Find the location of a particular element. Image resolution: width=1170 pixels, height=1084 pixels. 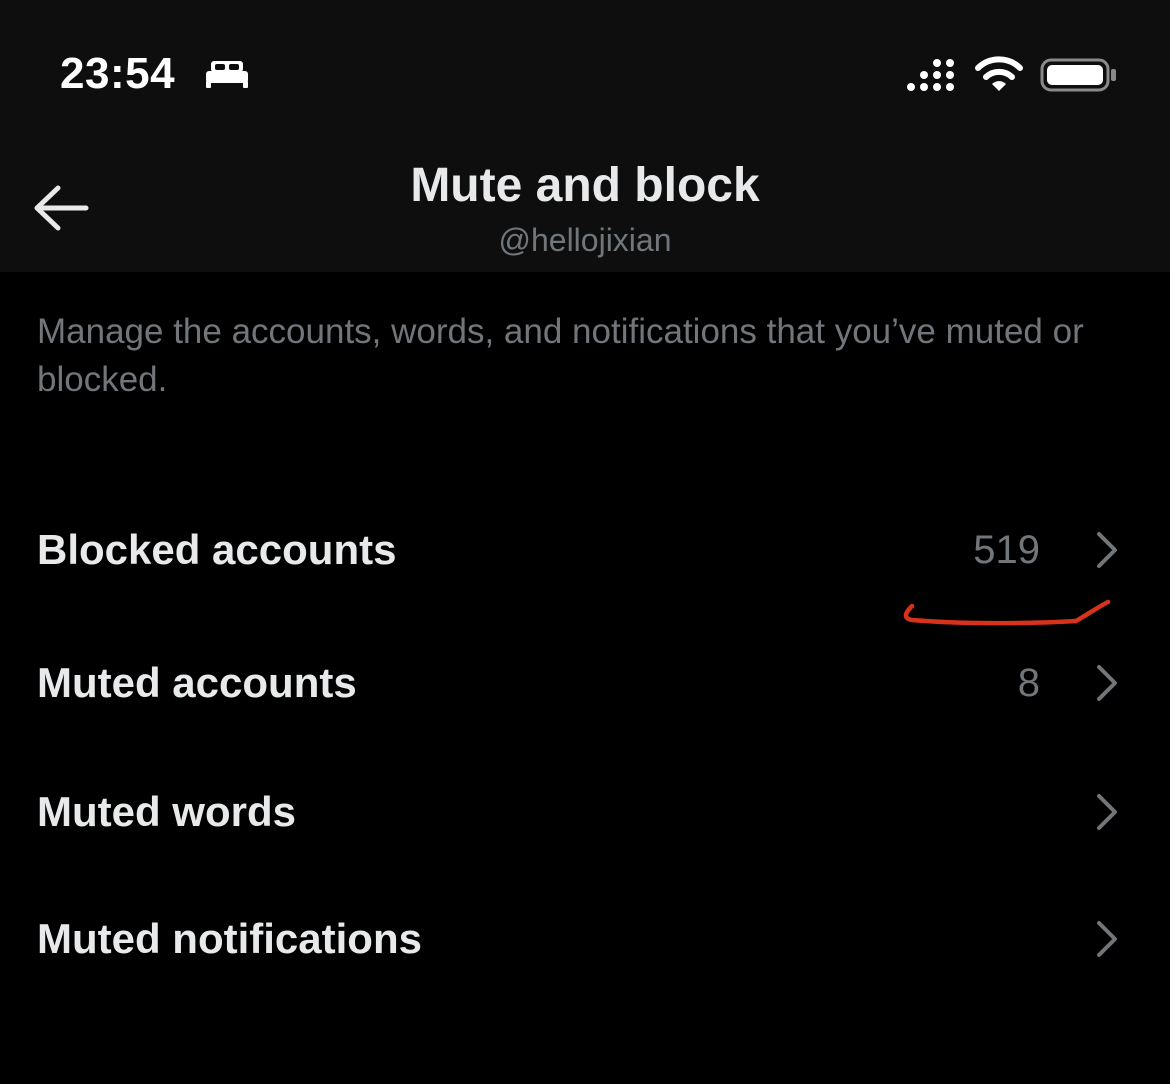

page-title: Mute and block is located at coordinates (585, 185).